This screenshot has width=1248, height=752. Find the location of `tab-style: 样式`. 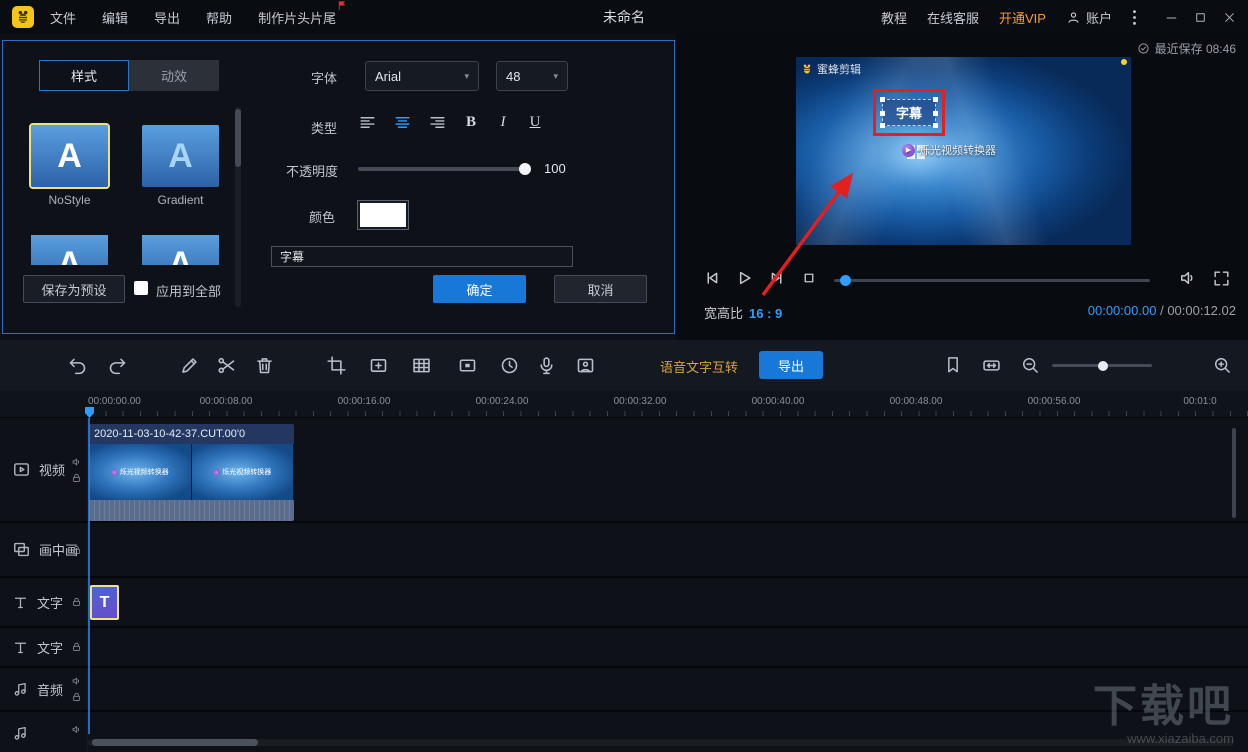

tab-style: 样式 is located at coordinates (84, 75).